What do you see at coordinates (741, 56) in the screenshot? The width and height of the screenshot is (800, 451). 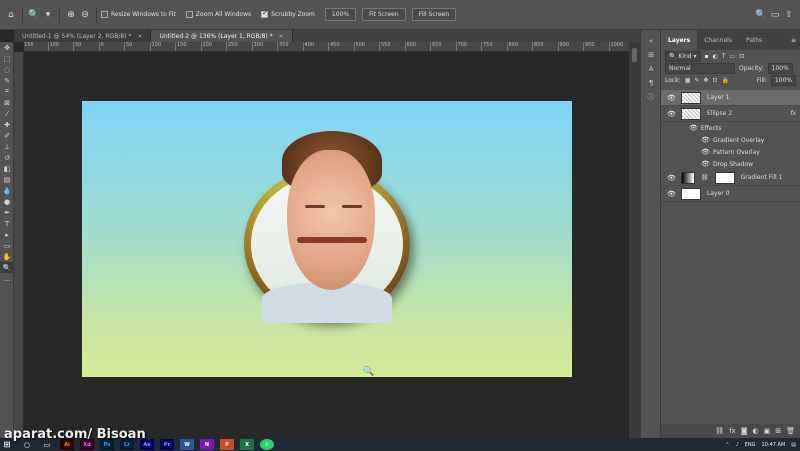 I see `filter-smart-icon: ⊡` at bounding box center [741, 56].